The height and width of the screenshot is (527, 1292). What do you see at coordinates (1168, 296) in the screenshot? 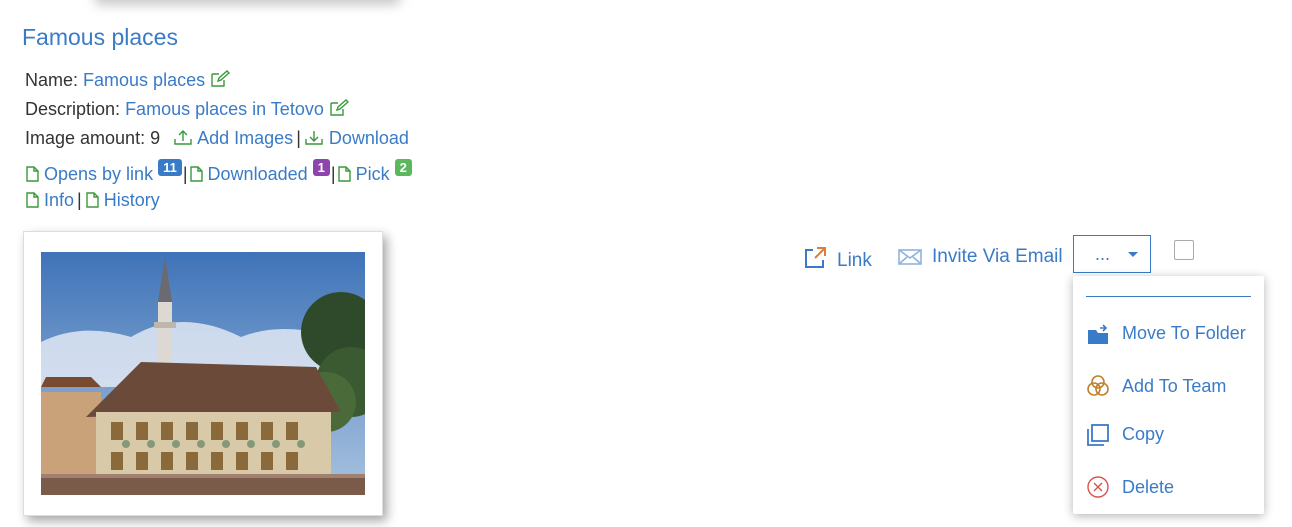
I see `menu-divider` at bounding box center [1168, 296].